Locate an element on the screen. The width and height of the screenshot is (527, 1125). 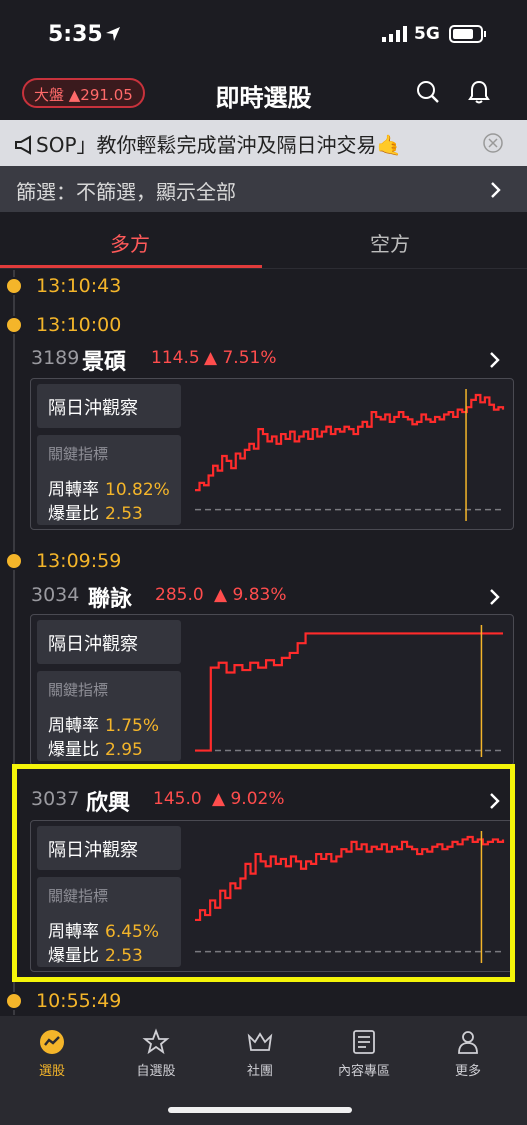
stock-name: 景碩 is located at coordinates (104, 362).